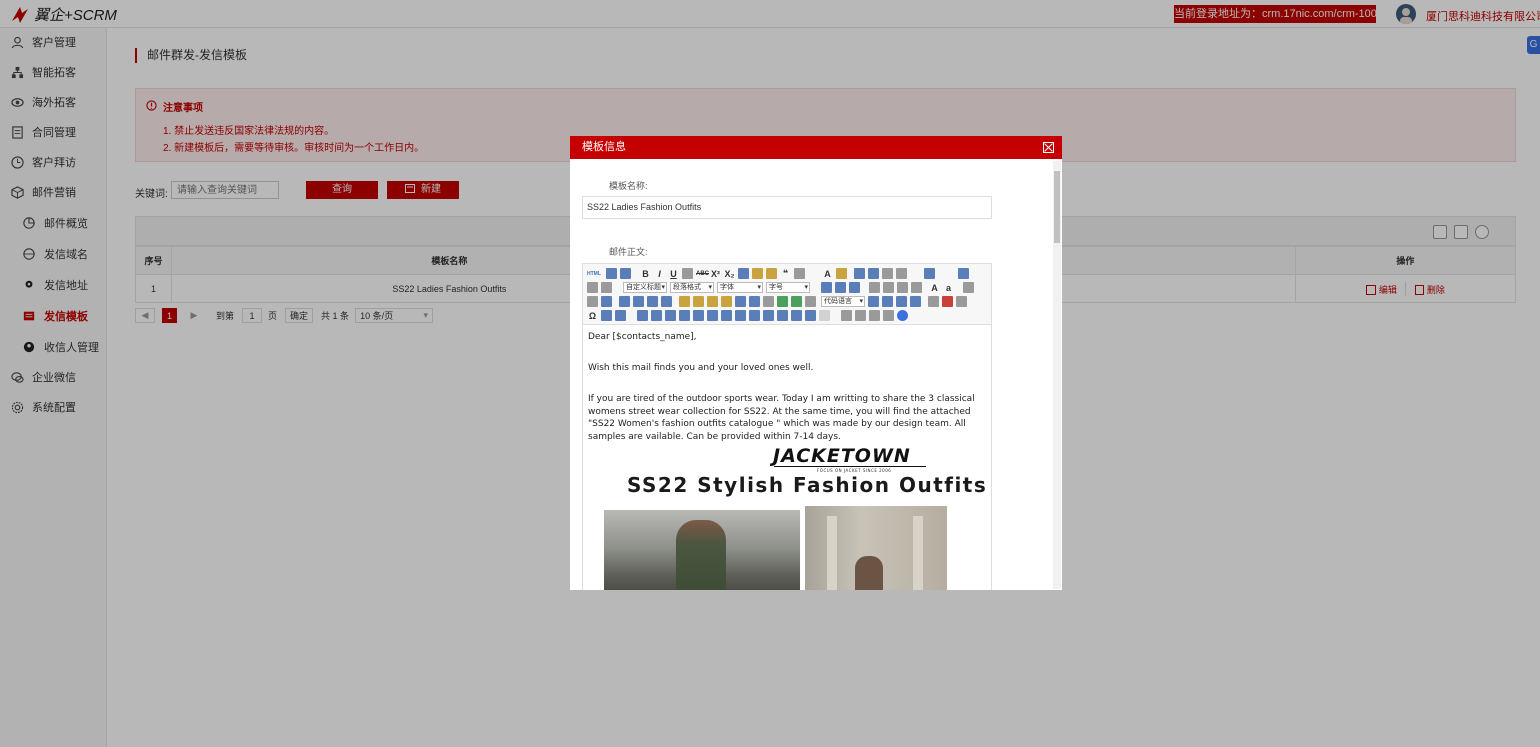 The image size is (1540, 747). What do you see at coordinates (1057, 375) in the screenshot?
I see `modal-scrollbar` at bounding box center [1057, 375].